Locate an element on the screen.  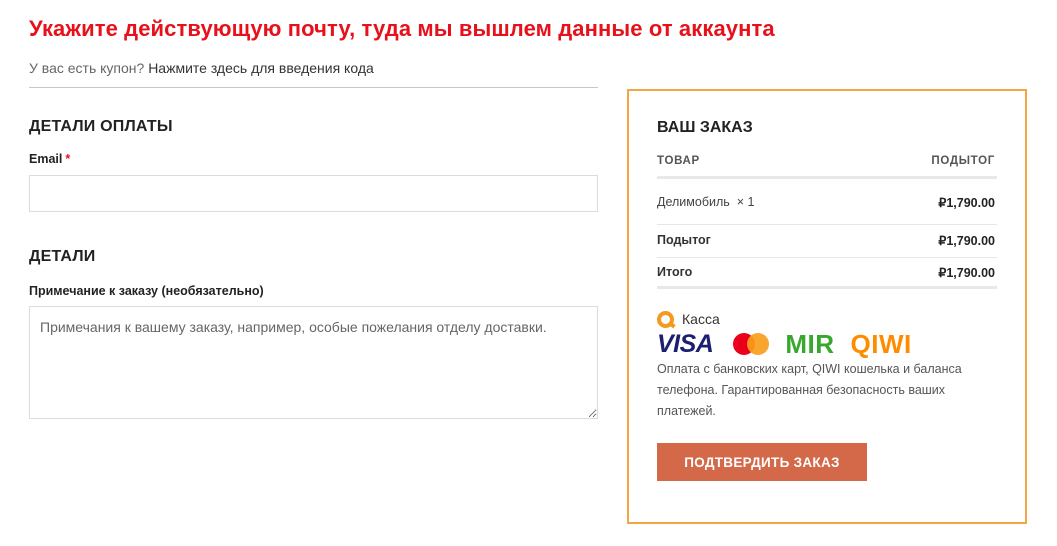
coupon-prompt: У вас есть купон? is located at coordinates (87, 68).